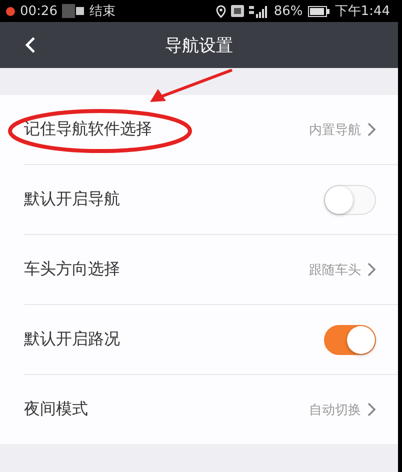  Describe the element at coordinates (350, 339) in the screenshot. I see `toggle-switch` at that location.